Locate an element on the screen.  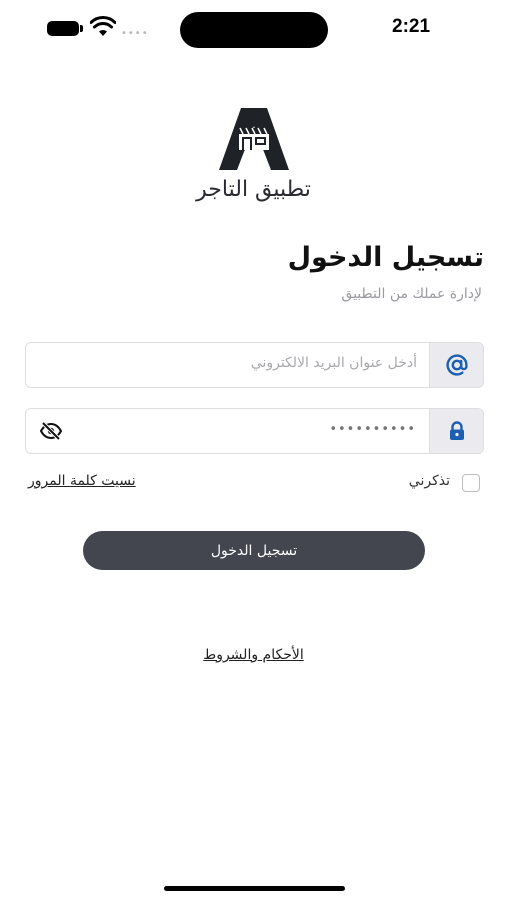
app-logo is located at coordinates (254, 139).